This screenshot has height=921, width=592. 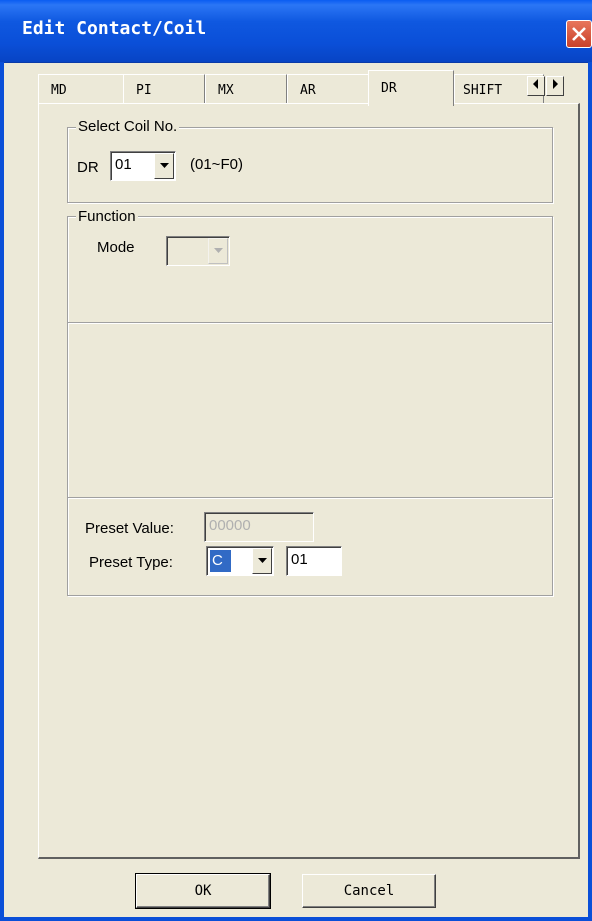 I want to click on function-legend: Function, so click(x=107, y=216).